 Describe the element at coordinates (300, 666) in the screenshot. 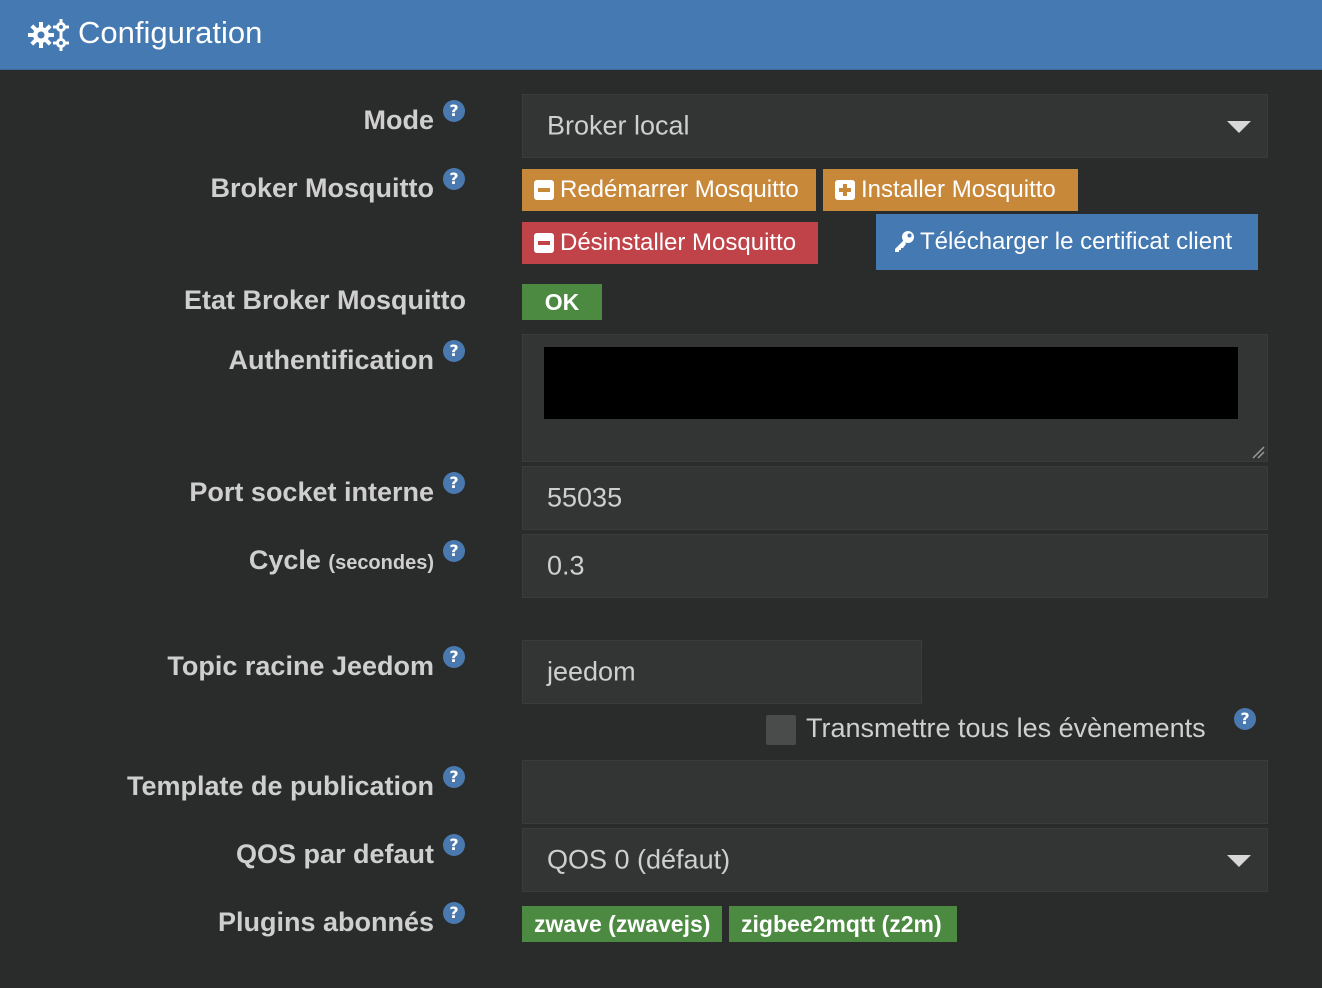

I see `topic-label: Topic racine Jeedom` at that location.